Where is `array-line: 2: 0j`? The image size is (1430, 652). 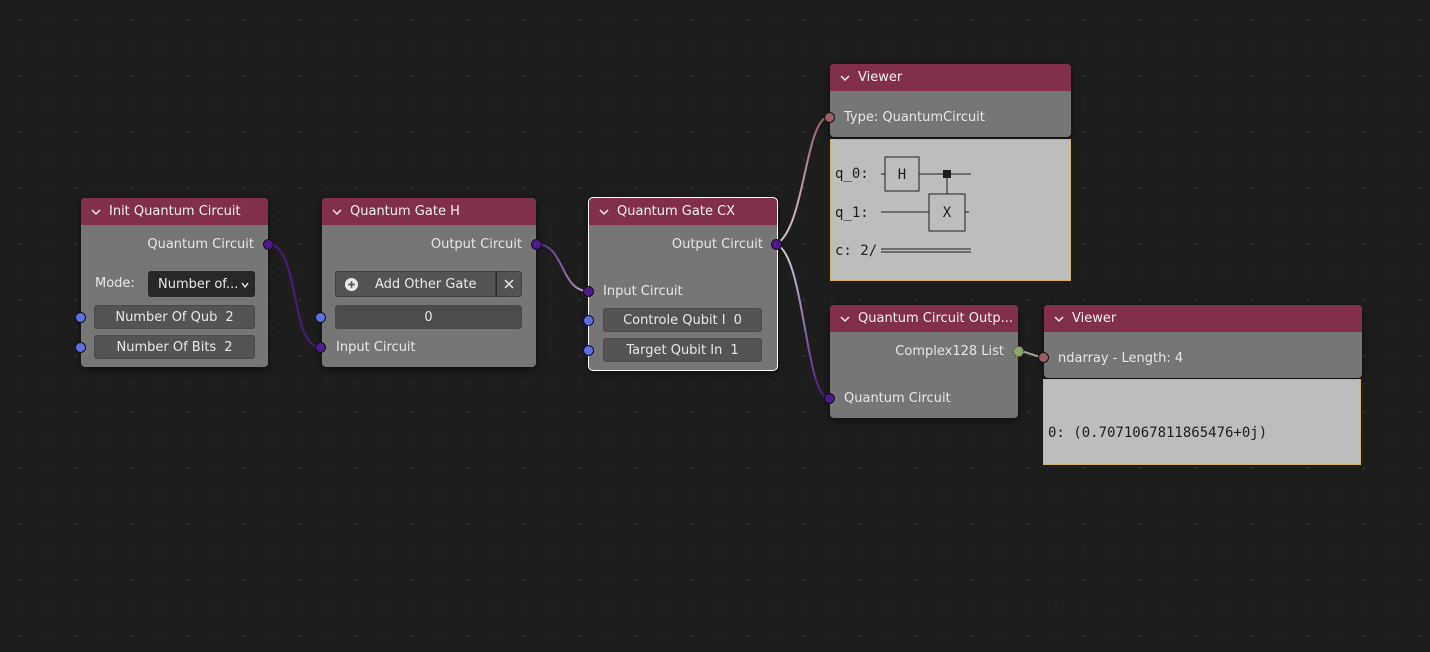
array-line: 2: 0j is located at coordinates (1069, 547).